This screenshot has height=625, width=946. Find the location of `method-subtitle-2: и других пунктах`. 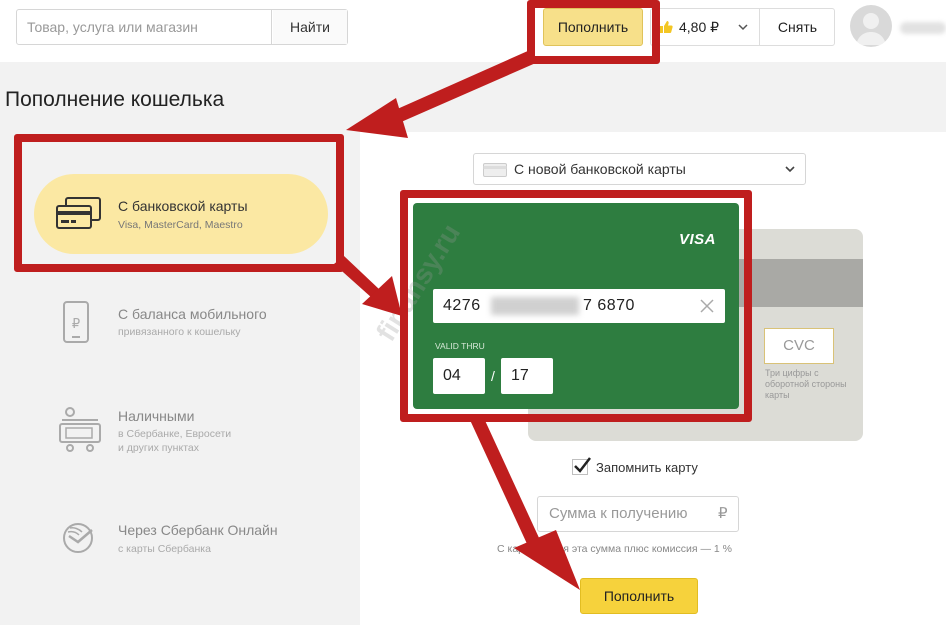

method-subtitle-2: и других пунктах is located at coordinates (158, 448).